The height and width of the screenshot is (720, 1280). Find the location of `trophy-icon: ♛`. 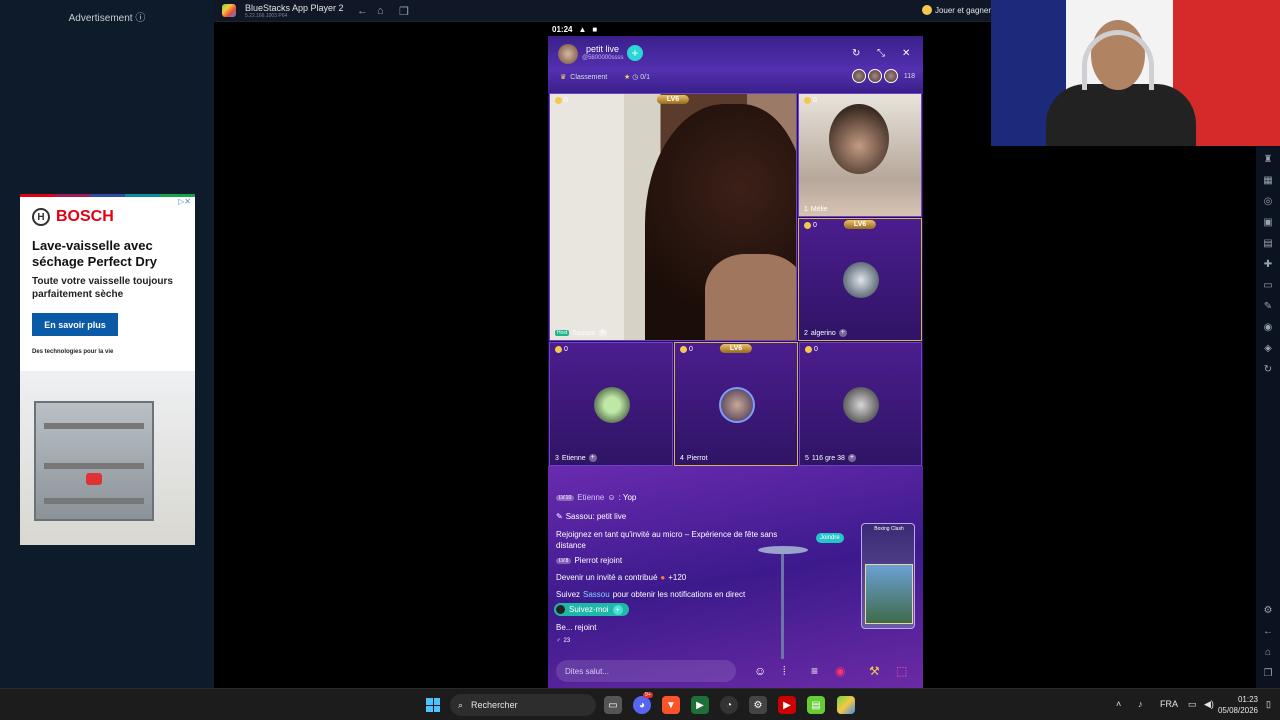

trophy-icon: ♛ is located at coordinates (563, 77).